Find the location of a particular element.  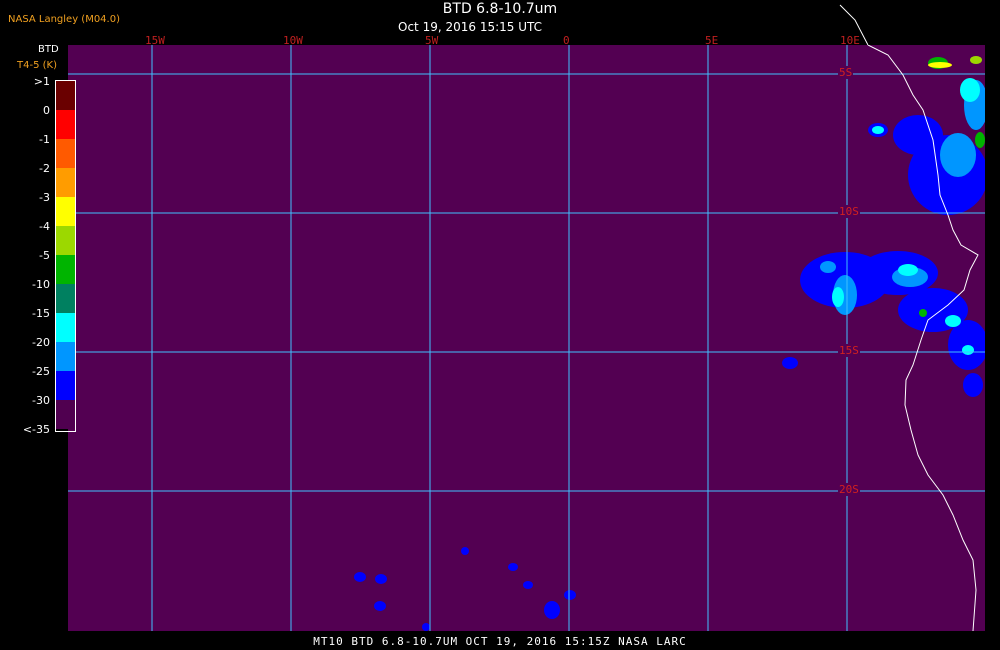

lat-label-5s: 5S is located at coordinates (846, 72).